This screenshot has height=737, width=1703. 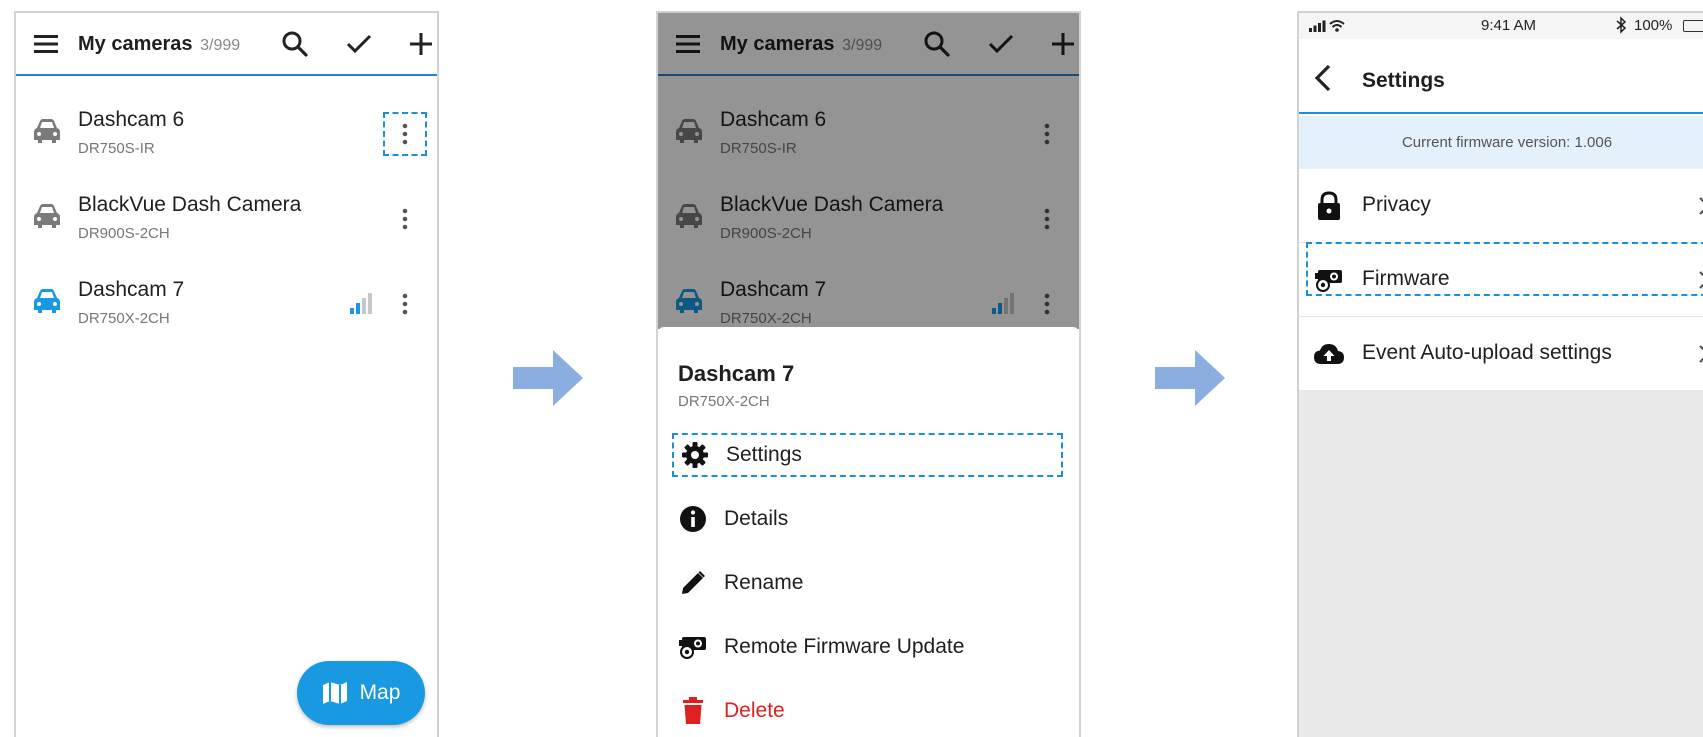 What do you see at coordinates (1487, 352) in the screenshot?
I see `settings-item-label: Event Auto-upload settings` at bounding box center [1487, 352].